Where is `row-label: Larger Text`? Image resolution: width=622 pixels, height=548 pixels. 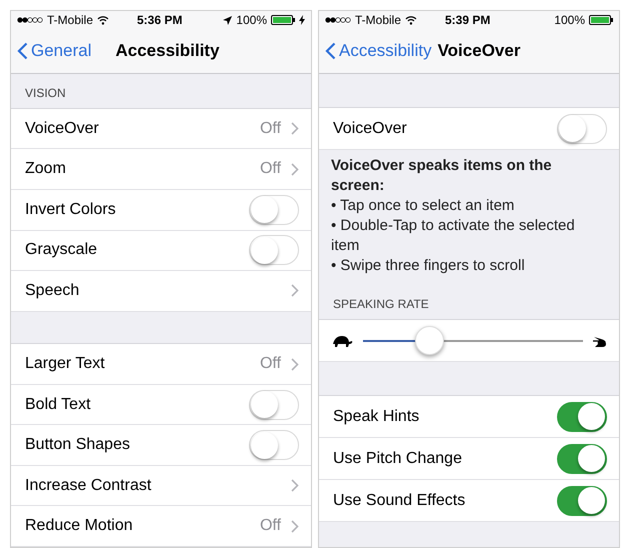
row-label: Larger Text is located at coordinates (65, 364).